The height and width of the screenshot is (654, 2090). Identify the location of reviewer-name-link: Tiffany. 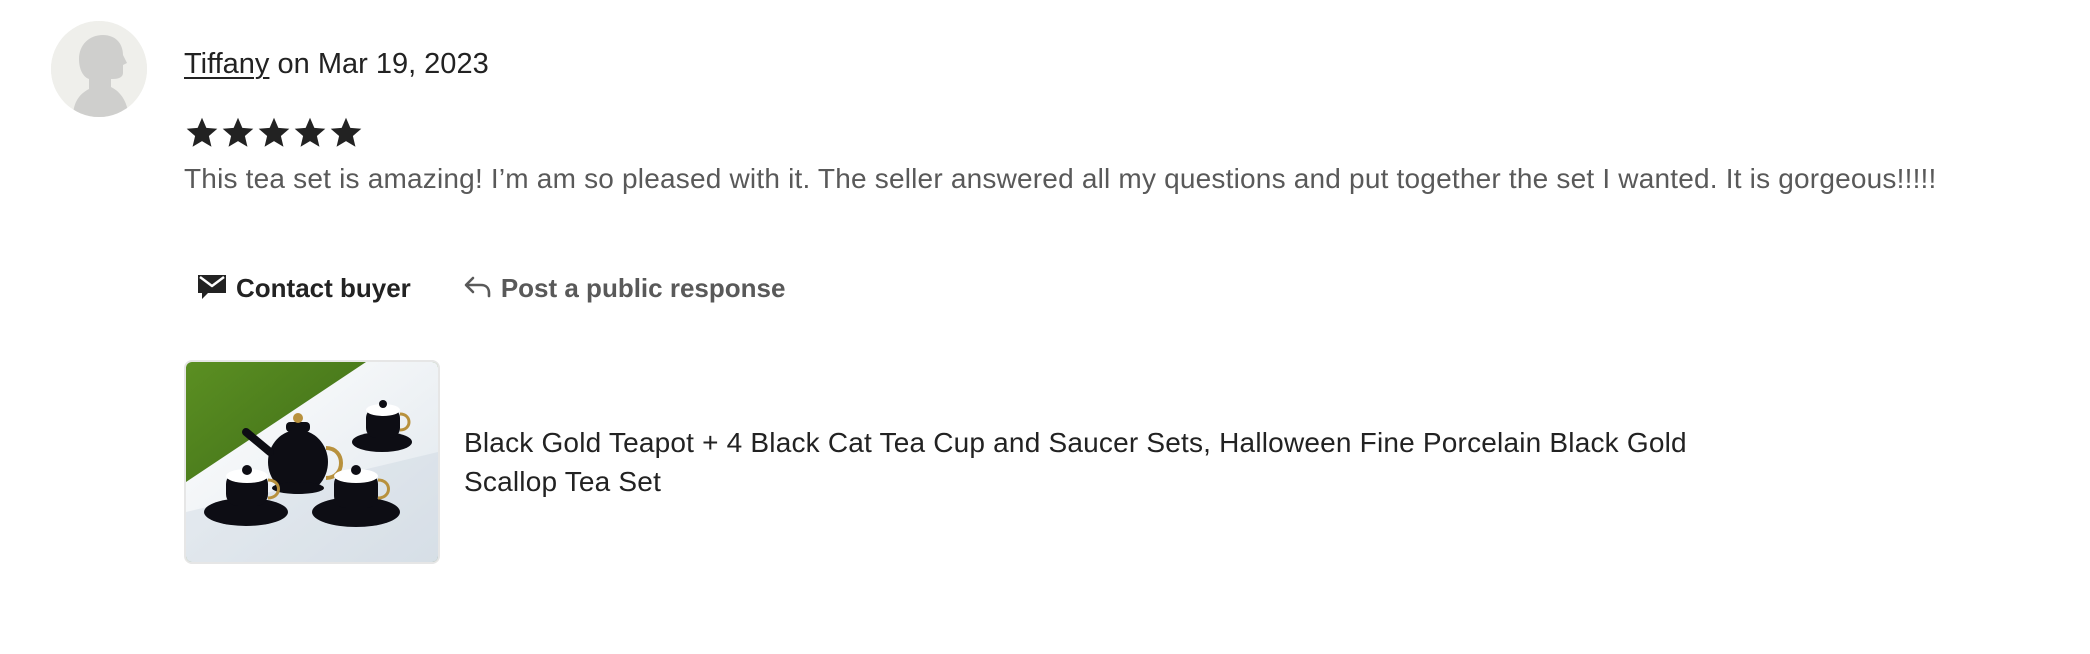
(226, 64).